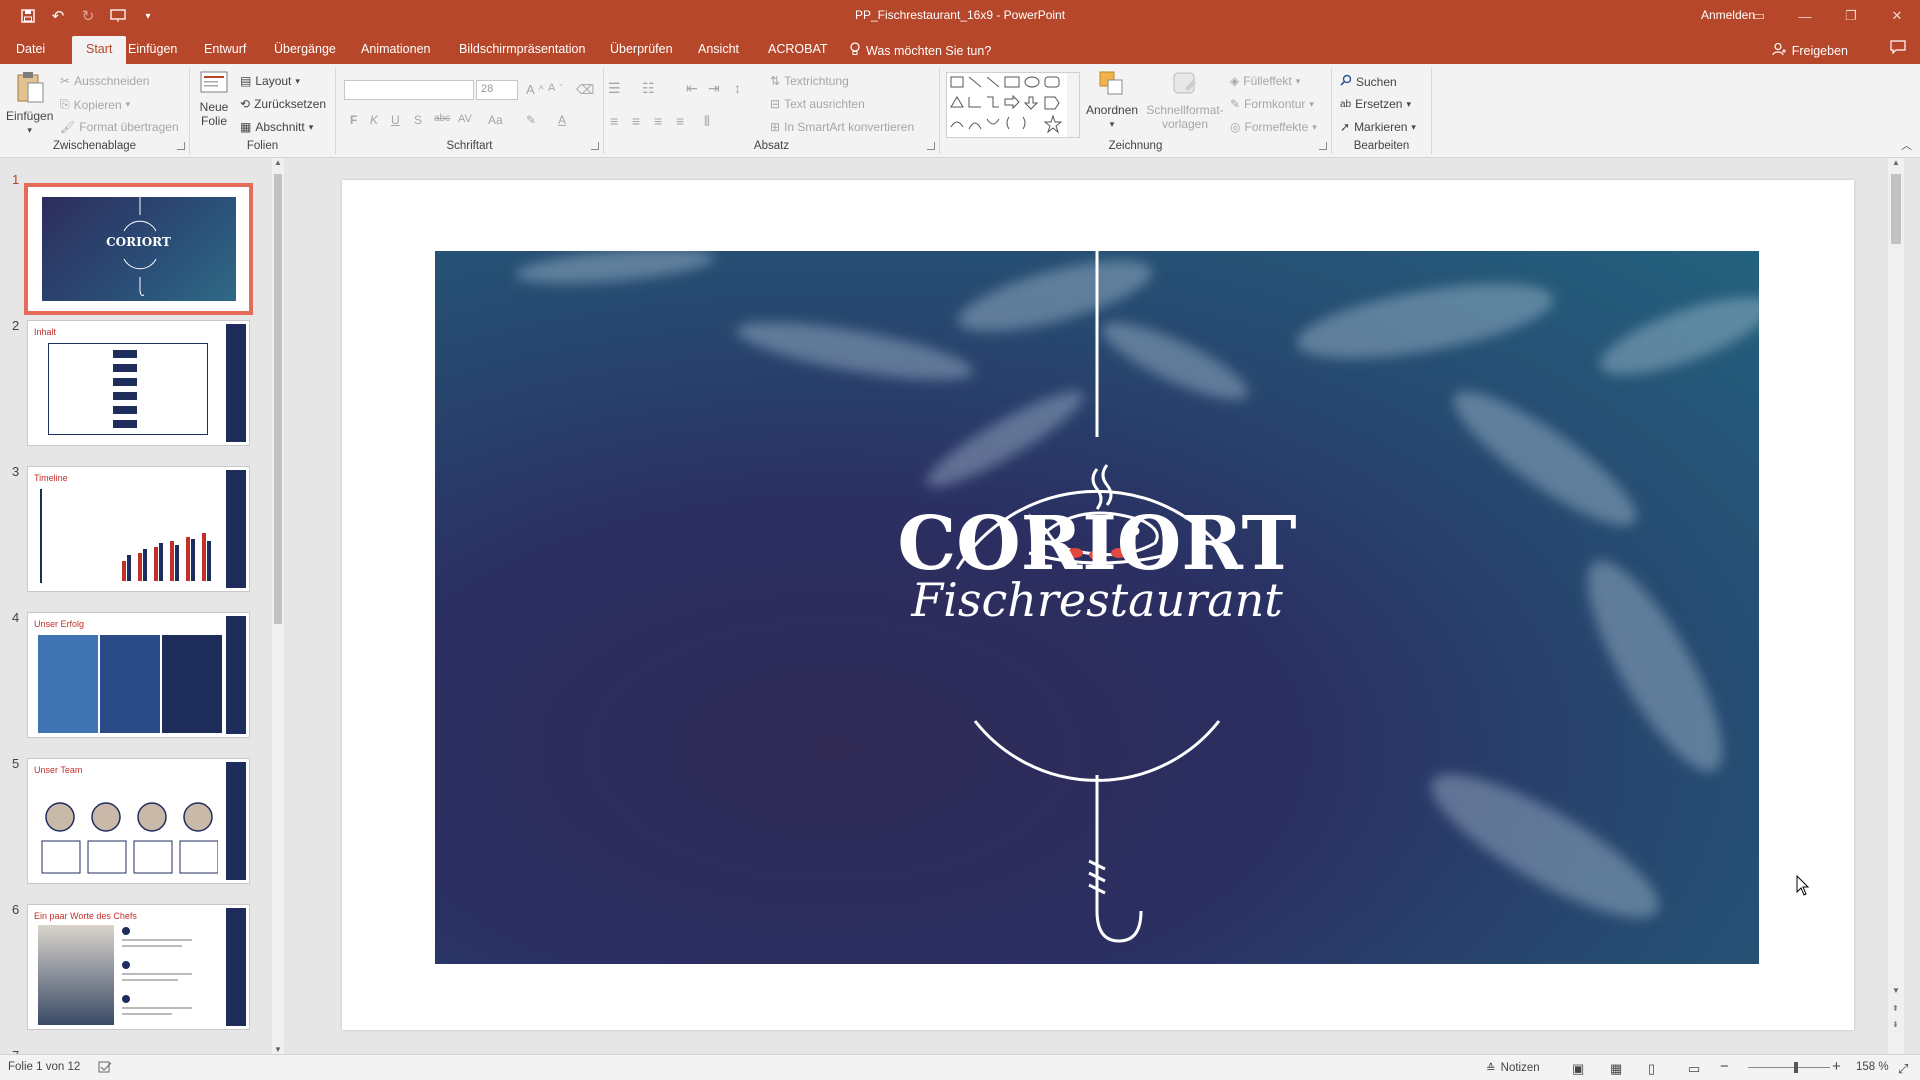 This screenshot has width=1920, height=1080. What do you see at coordinates (1895, 1024) in the screenshot?
I see `next-slide-icon: ⇟` at bounding box center [1895, 1024].